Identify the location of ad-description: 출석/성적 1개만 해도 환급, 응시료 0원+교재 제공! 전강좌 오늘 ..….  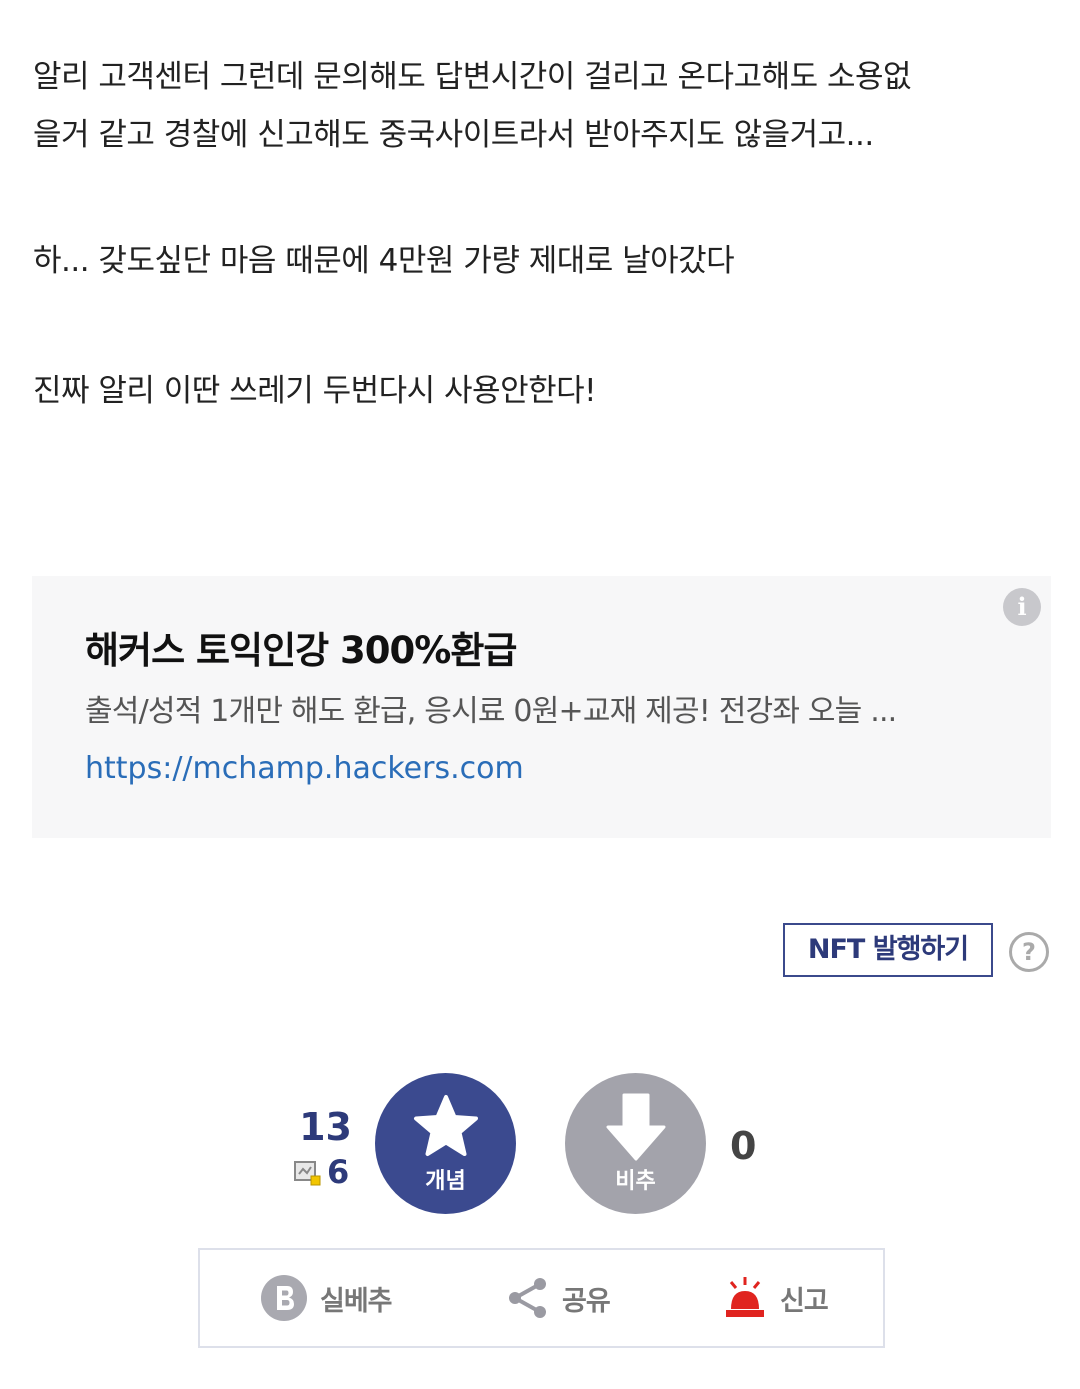
(491, 711).